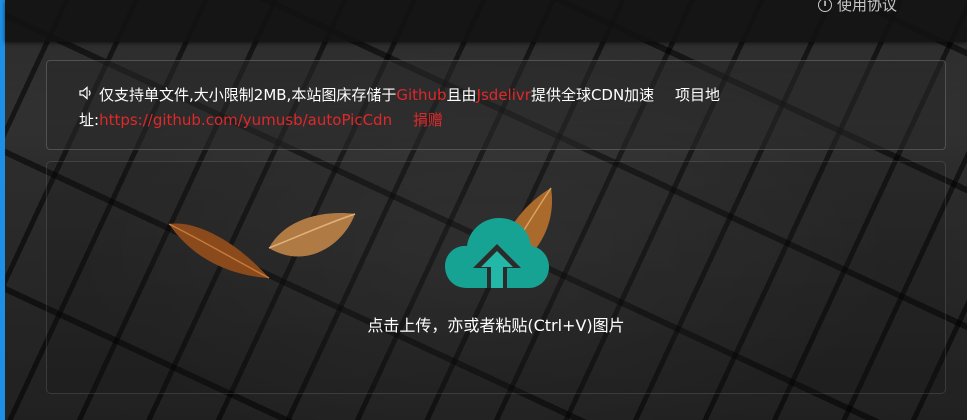 This screenshot has width=967, height=420. What do you see at coordinates (87, 95) in the screenshot?
I see `speaker-icon` at bounding box center [87, 95].